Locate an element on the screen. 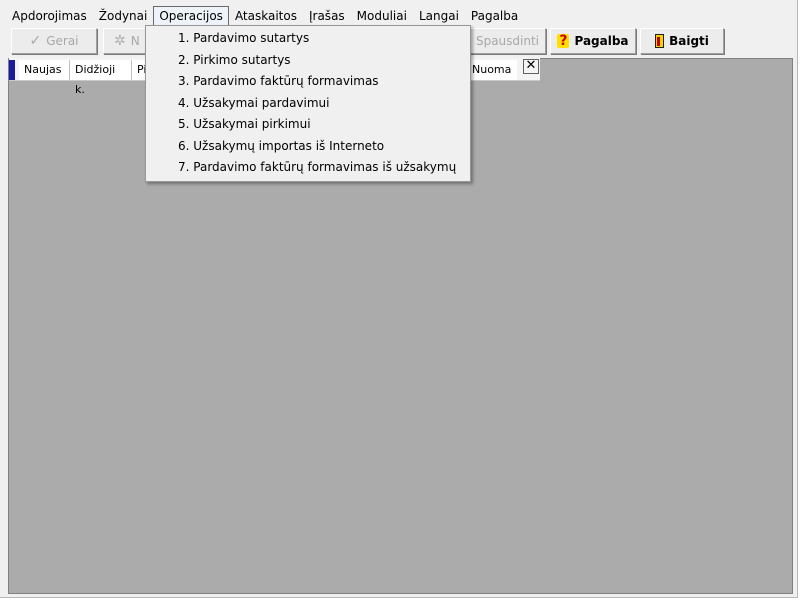 The height and width of the screenshot is (600, 800). tab-didzioji-knyga: Didžioji k. is located at coordinates (101, 78).